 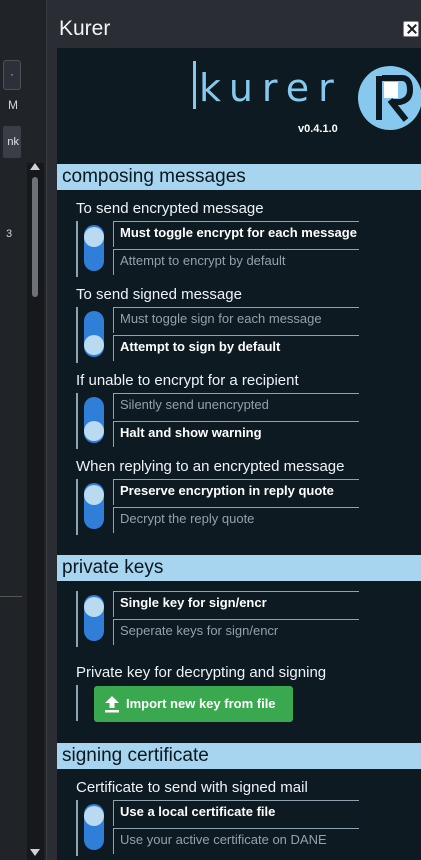 I want to click on background-tag: nk, so click(x=12, y=142).